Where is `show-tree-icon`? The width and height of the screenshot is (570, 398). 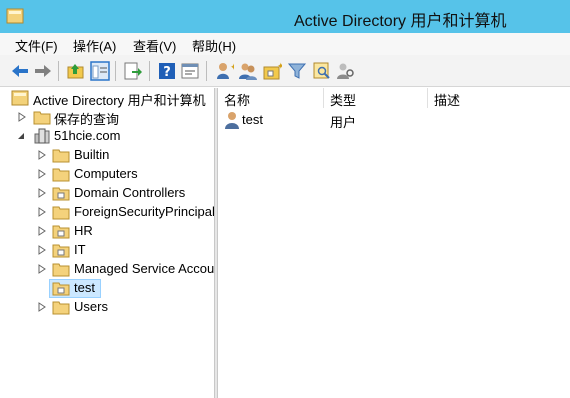
show-tree-icon is located at coordinates (100, 71).